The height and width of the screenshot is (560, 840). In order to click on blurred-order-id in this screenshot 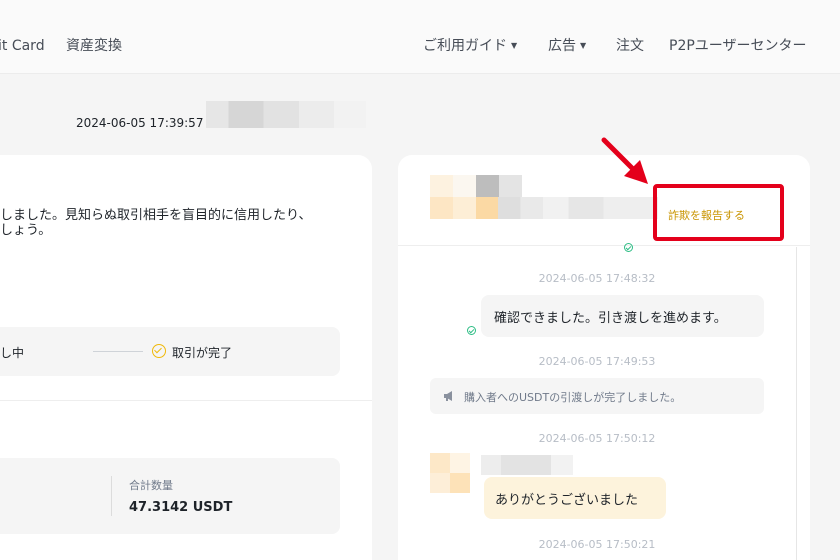, I will do `click(286, 114)`.